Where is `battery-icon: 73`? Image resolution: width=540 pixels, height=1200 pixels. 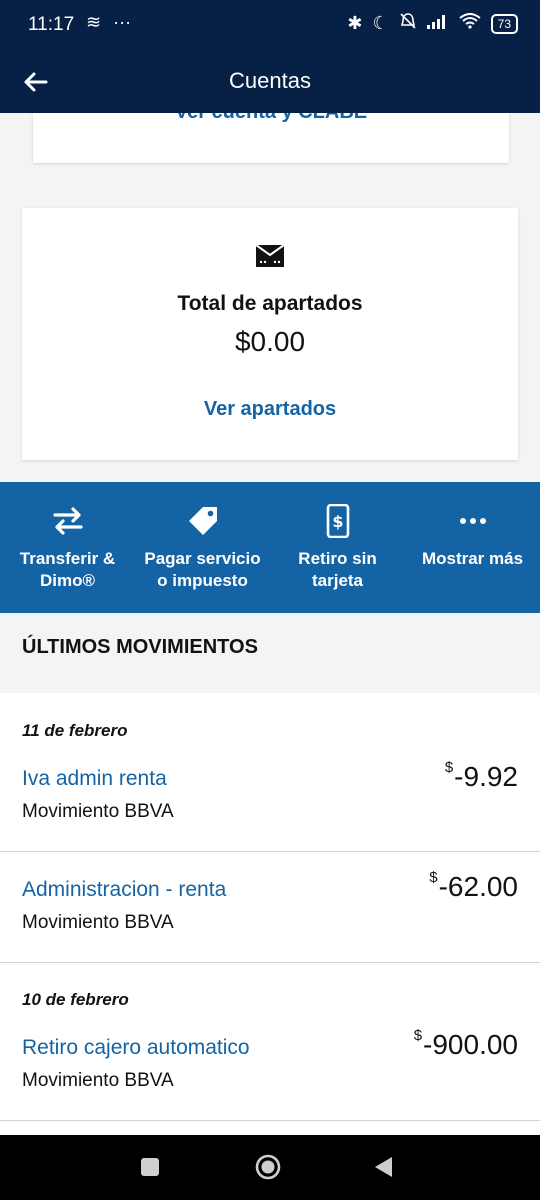 battery-icon: 73 is located at coordinates (504, 23).